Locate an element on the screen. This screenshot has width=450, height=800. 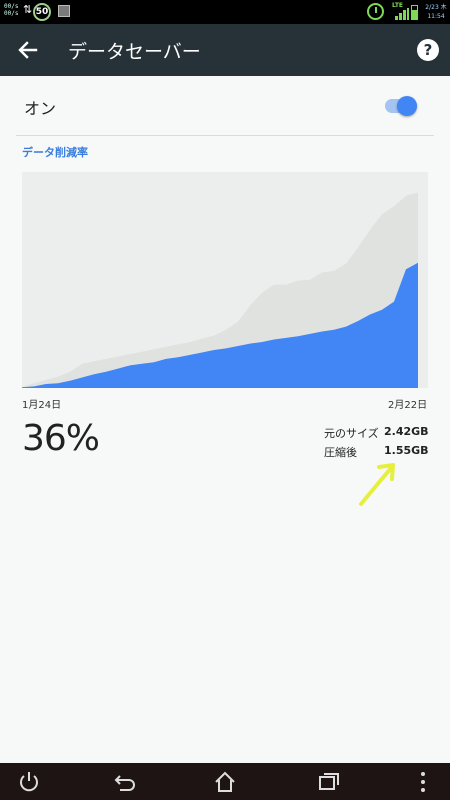
speed-down: 00/s is located at coordinates (11, 13).